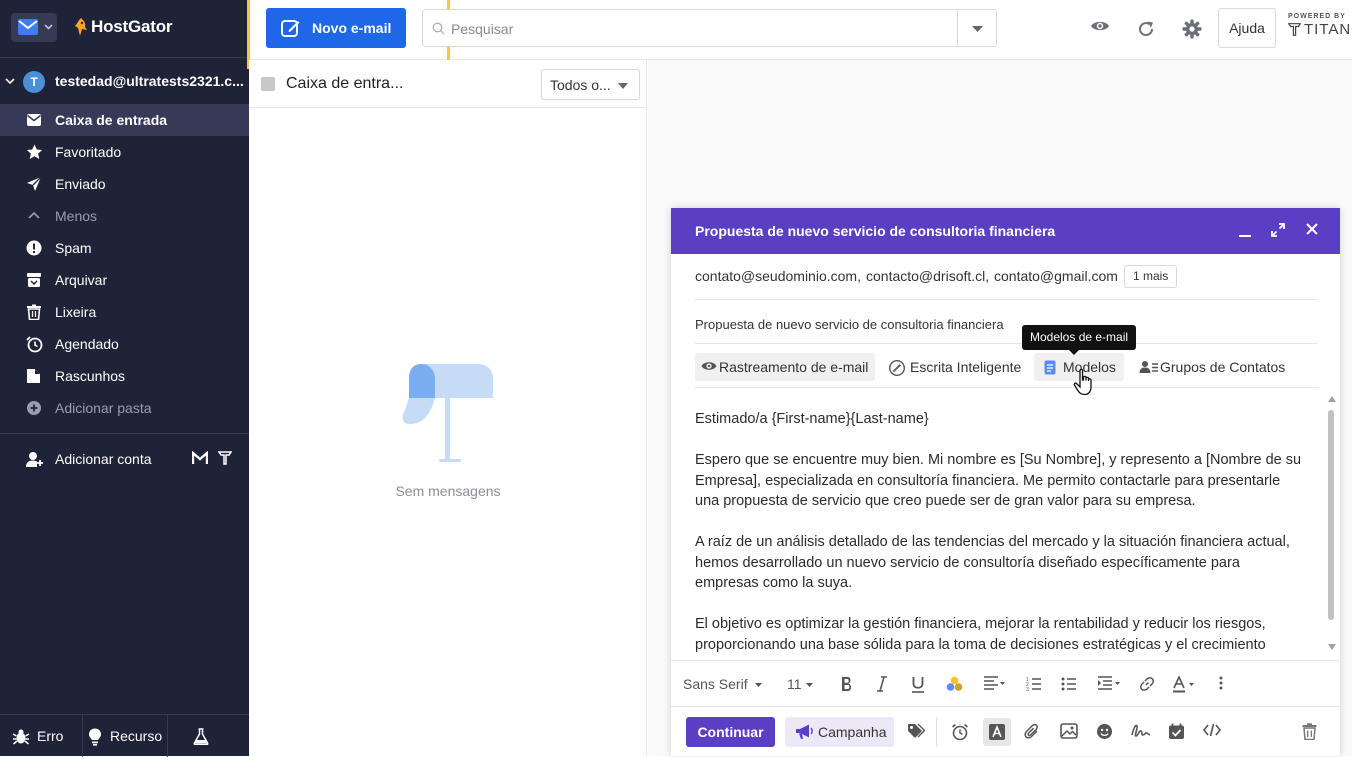 The height and width of the screenshot is (757, 1352). What do you see at coordinates (28, 27) in the screenshot?
I see `envelope-icon` at bounding box center [28, 27].